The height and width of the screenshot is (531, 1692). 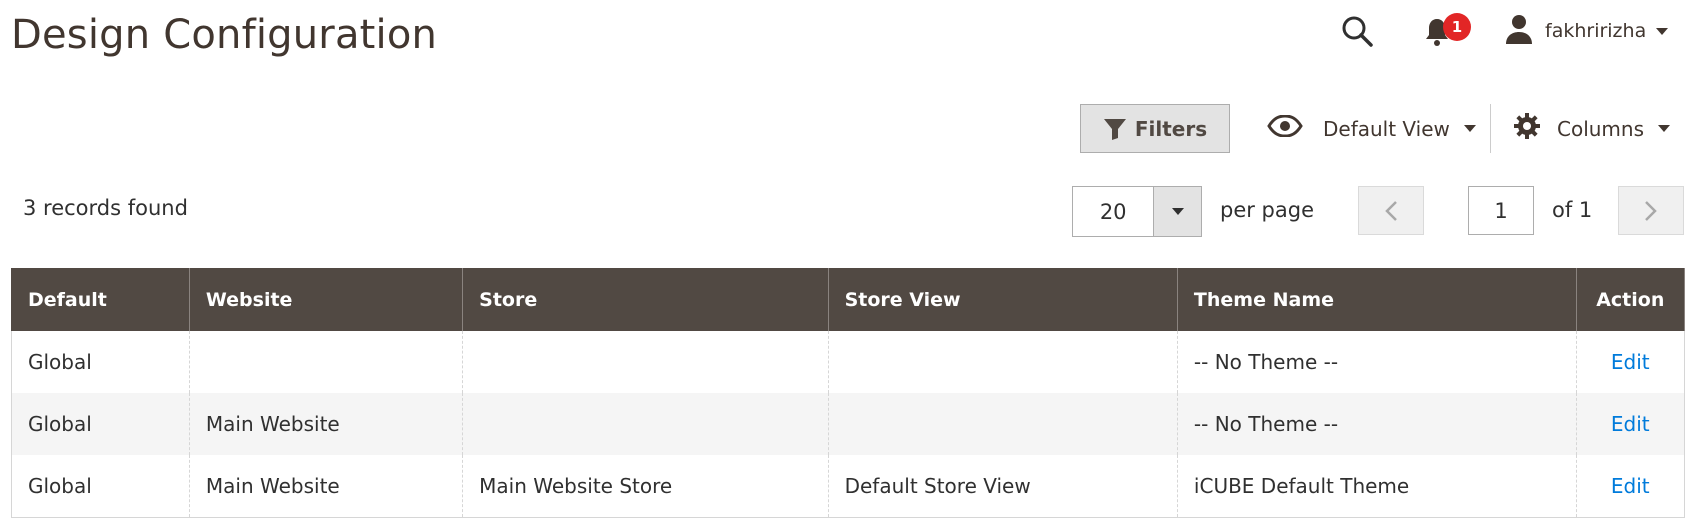 What do you see at coordinates (1630, 299) in the screenshot?
I see `column-header-action: Action` at bounding box center [1630, 299].